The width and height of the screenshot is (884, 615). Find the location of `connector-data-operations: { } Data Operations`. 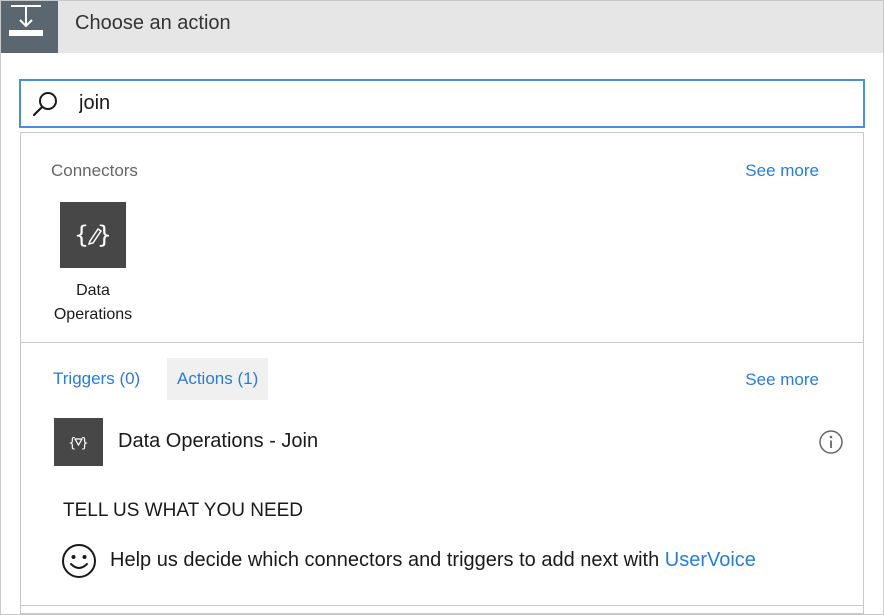

connector-data-operations: { } Data Operations is located at coordinates (93, 264).